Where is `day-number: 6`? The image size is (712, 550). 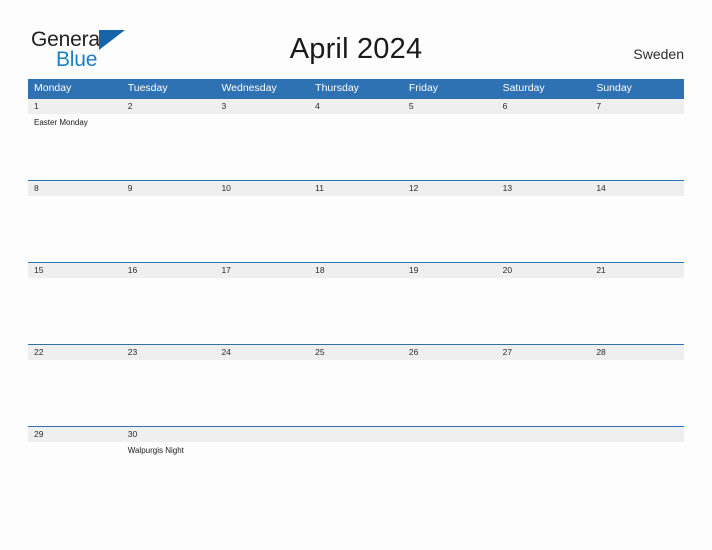 day-number: 6 is located at coordinates (544, 106).